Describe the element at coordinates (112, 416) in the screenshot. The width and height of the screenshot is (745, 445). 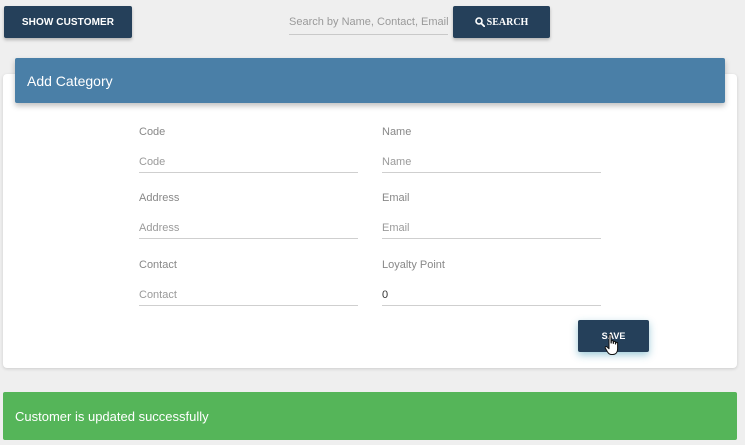
I see `success-alert-message: Customer is updated successfully` at that location.